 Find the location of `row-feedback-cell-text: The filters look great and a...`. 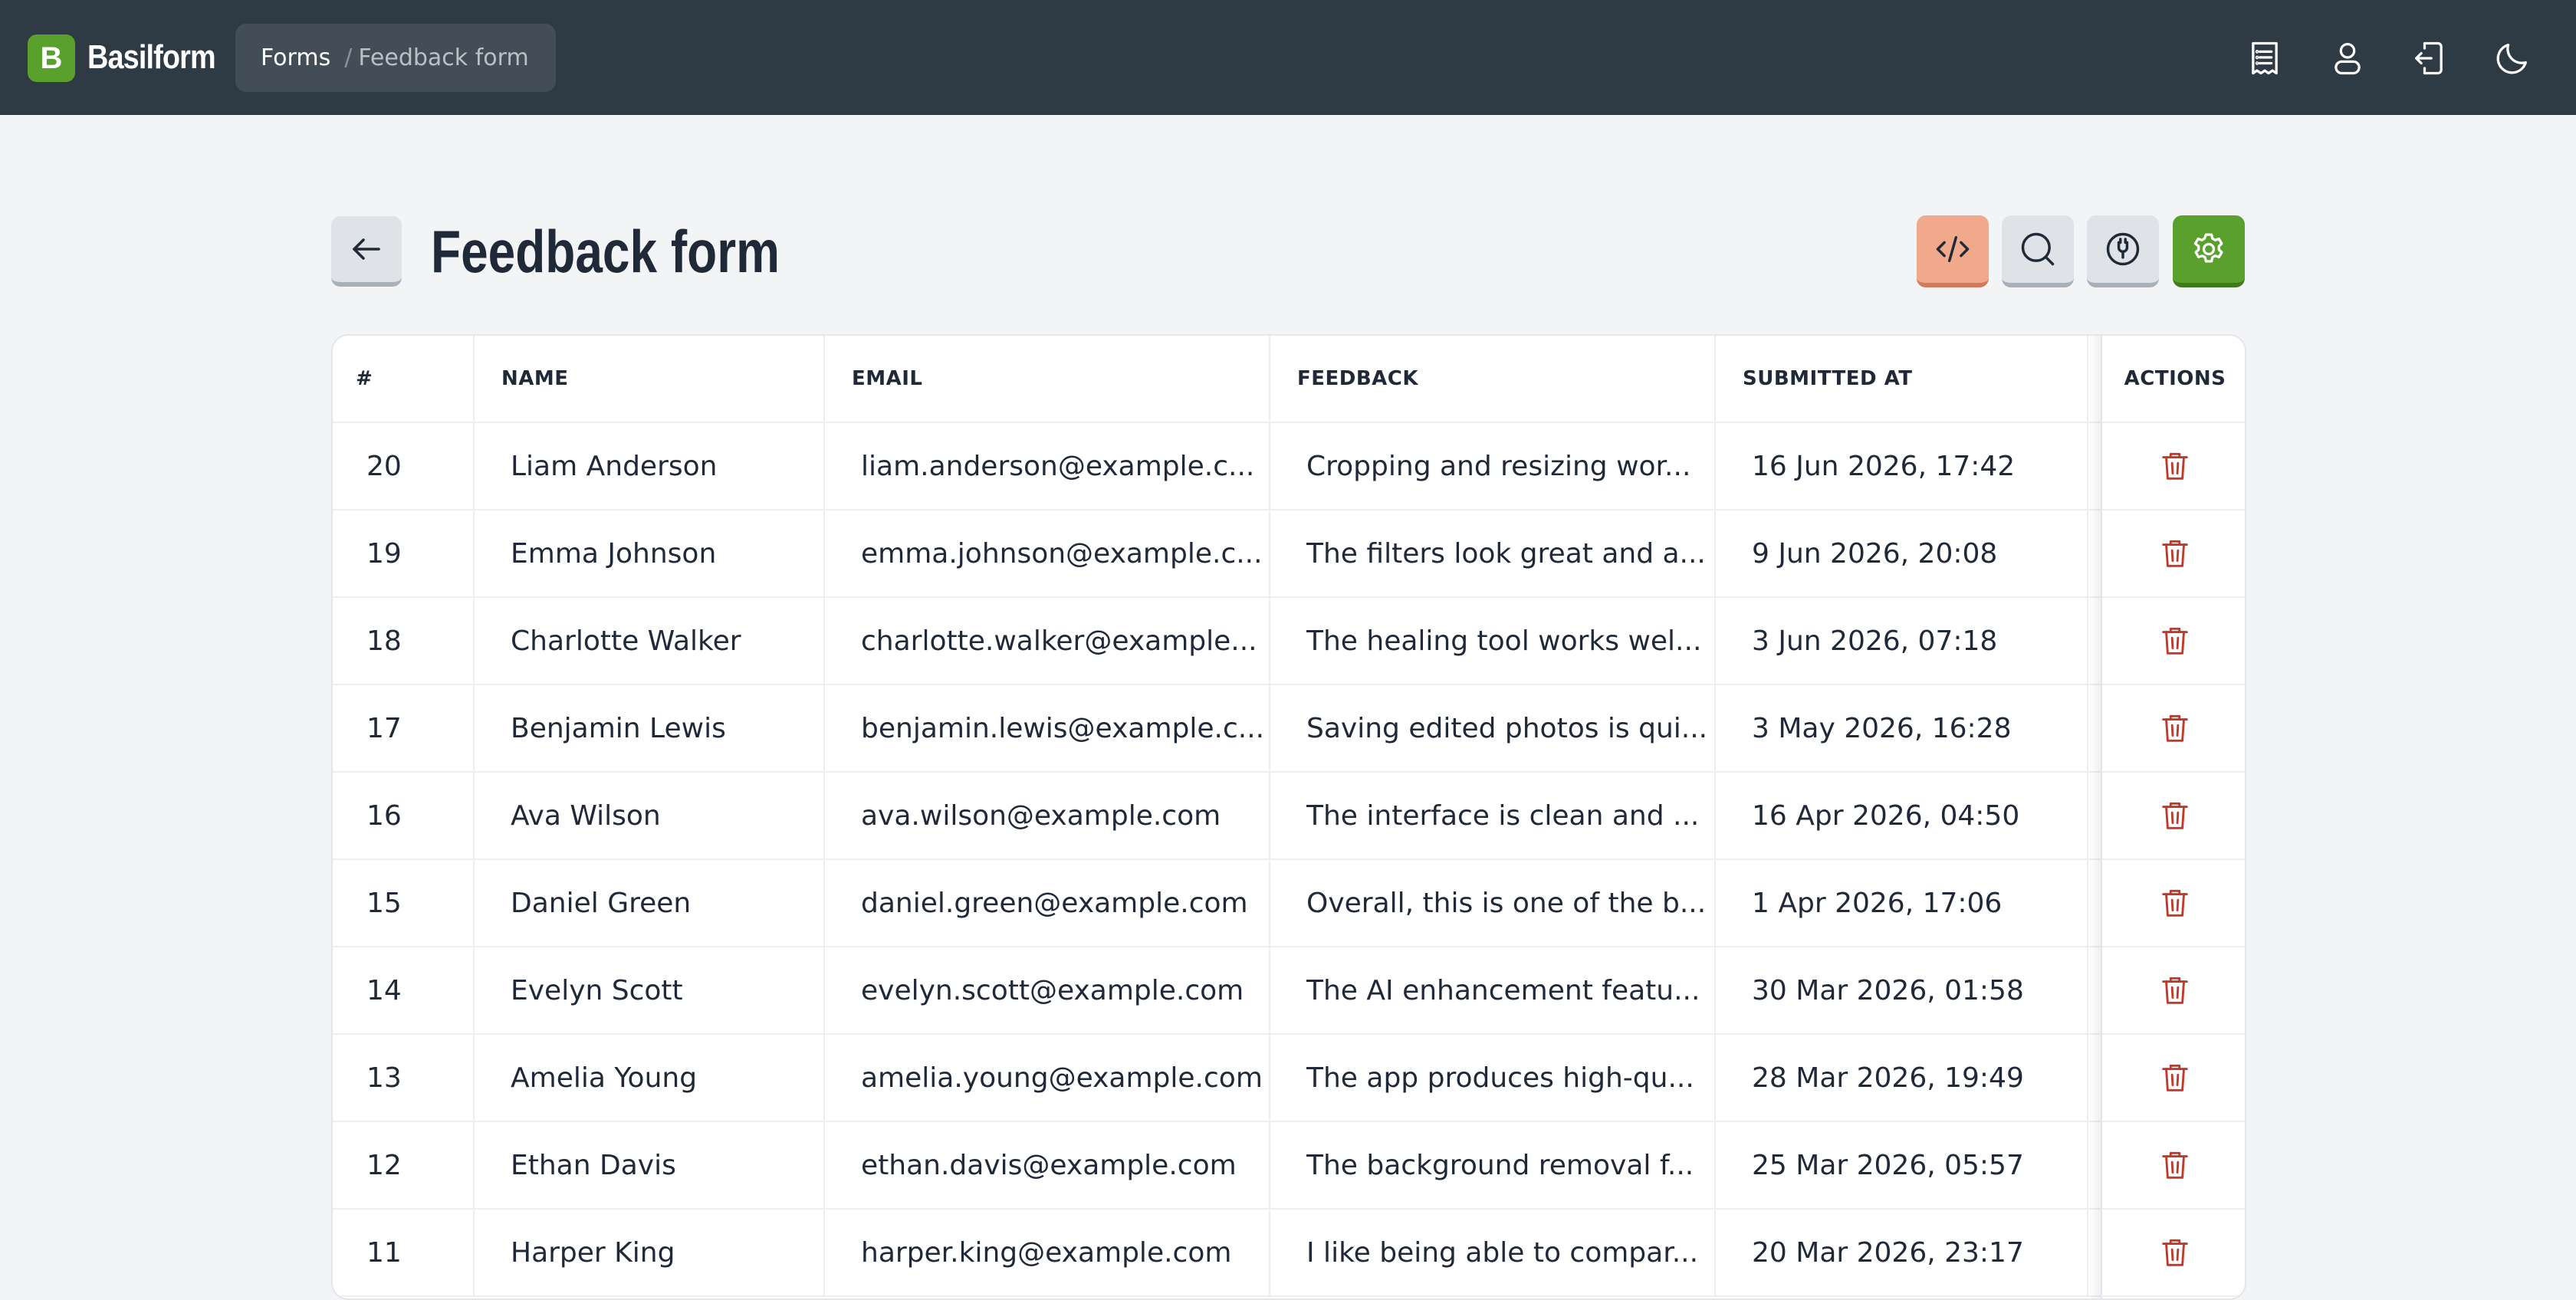

row-feedback-cell-text: The filters look great and a... is located at coordinates (1506, 553).